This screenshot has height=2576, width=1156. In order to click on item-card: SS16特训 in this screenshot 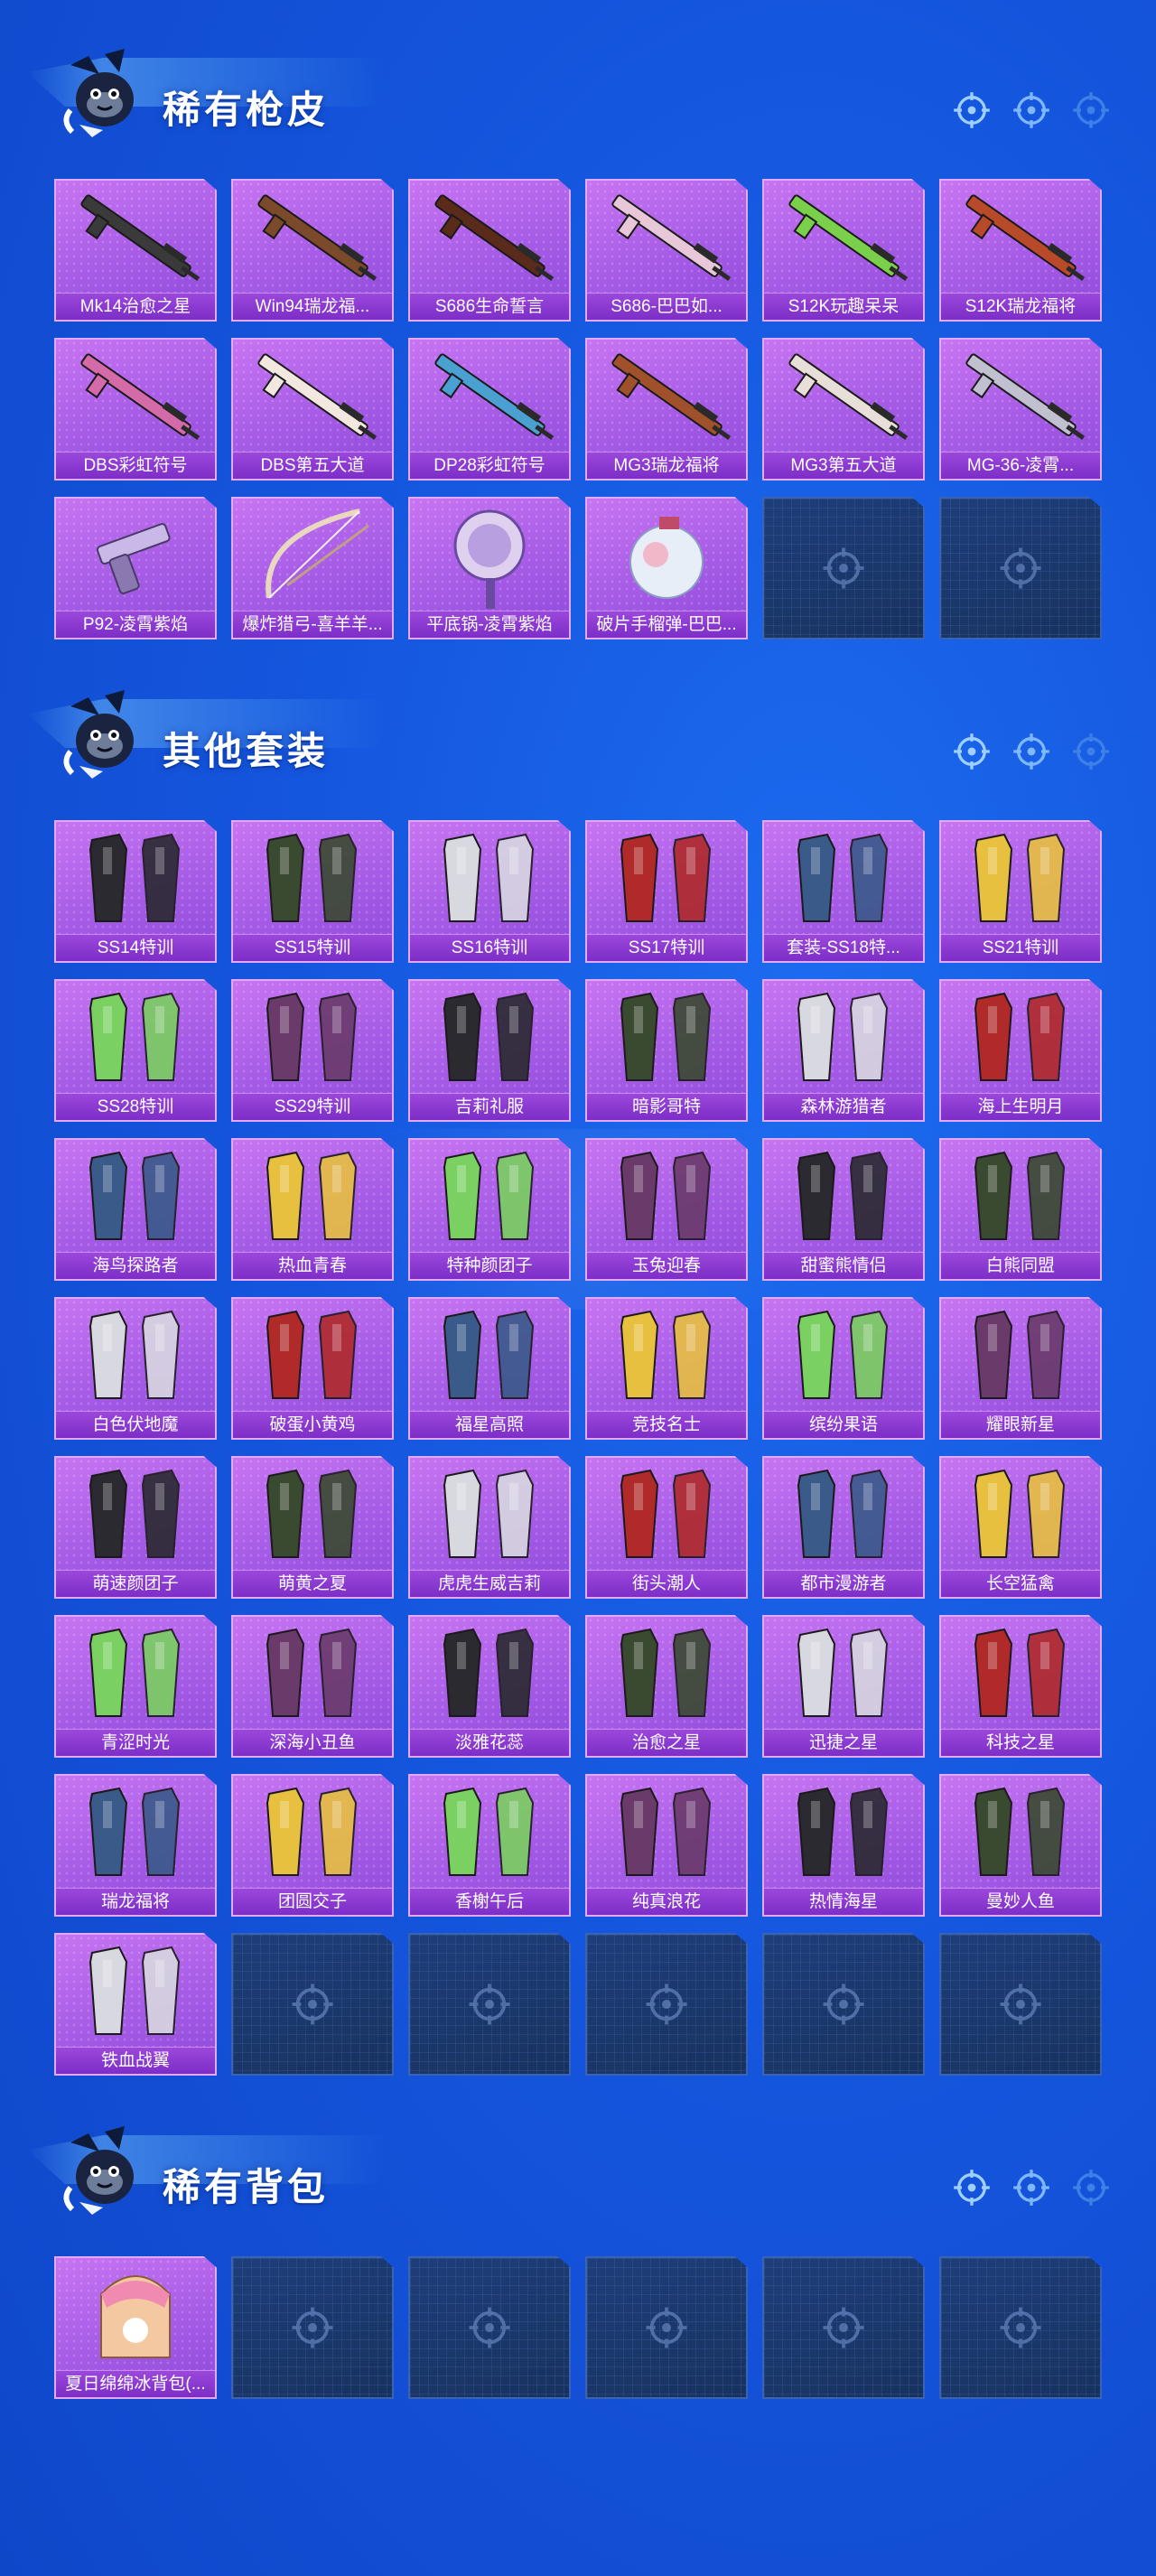, I will do `click(489, 891)`.